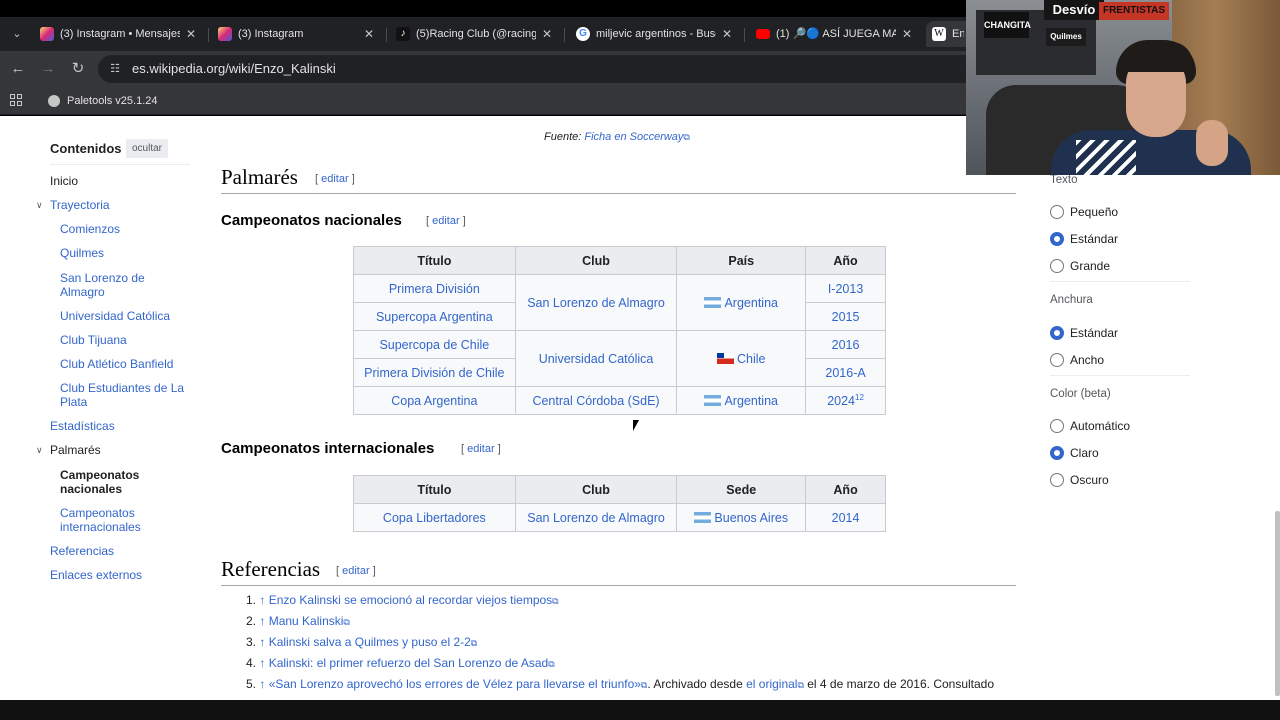 The image size is (1280, 720). Describe the element at coordinates (78, 69) in the screenshot. I see `reload-icon: ↻` at that location.